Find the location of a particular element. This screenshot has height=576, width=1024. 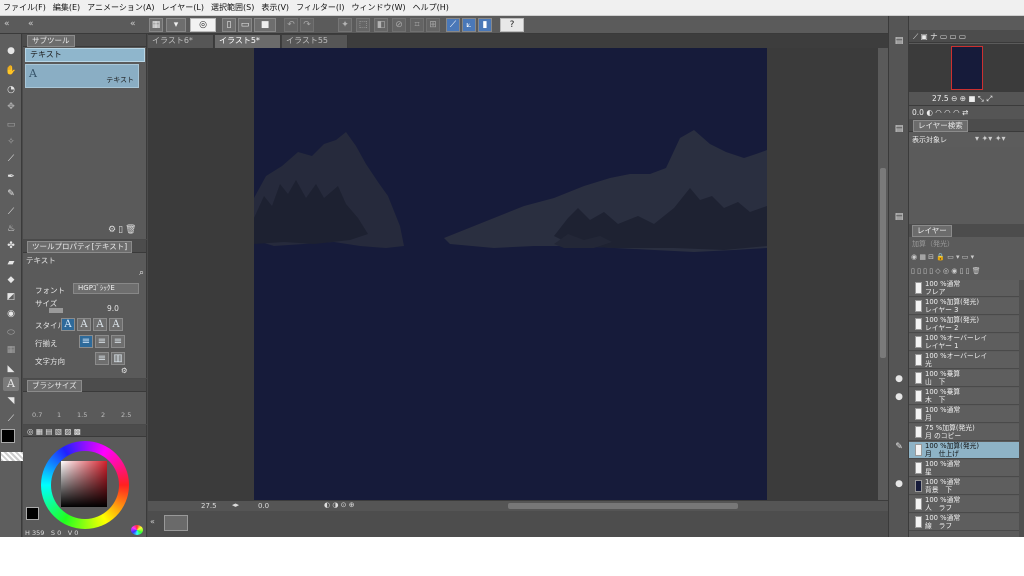

subtool-tab: サブツール is located at coordinates (51, 41).